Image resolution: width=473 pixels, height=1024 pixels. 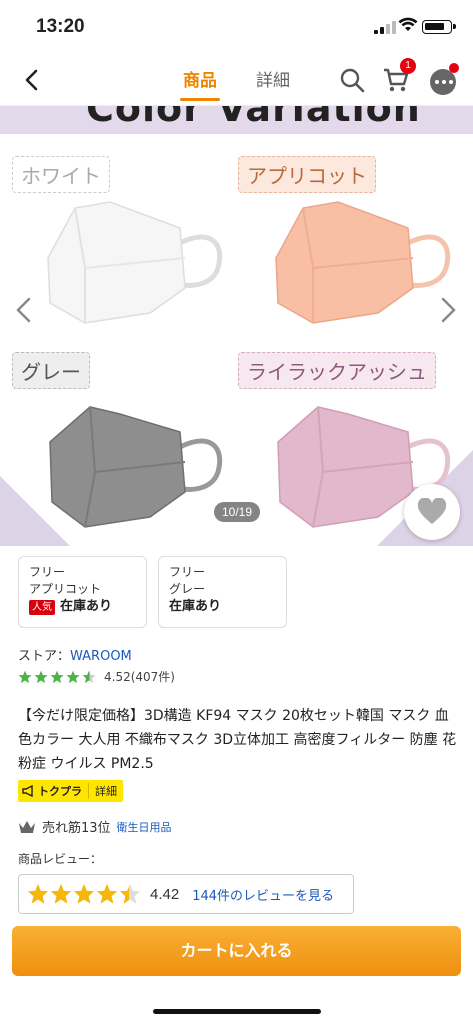 What do you see at coordinates (363, 262) in the screenshot?
I see `apricot-mask-image` at bounding box center [363, 262].